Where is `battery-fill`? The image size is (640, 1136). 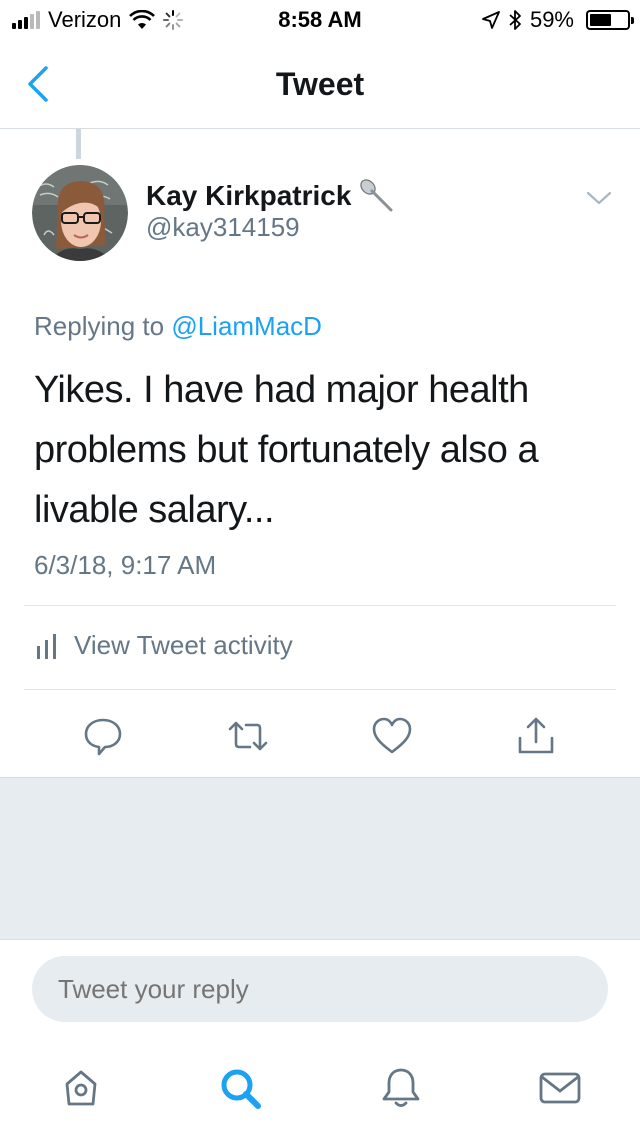 battery-fill is located at coordinates (600, 20).